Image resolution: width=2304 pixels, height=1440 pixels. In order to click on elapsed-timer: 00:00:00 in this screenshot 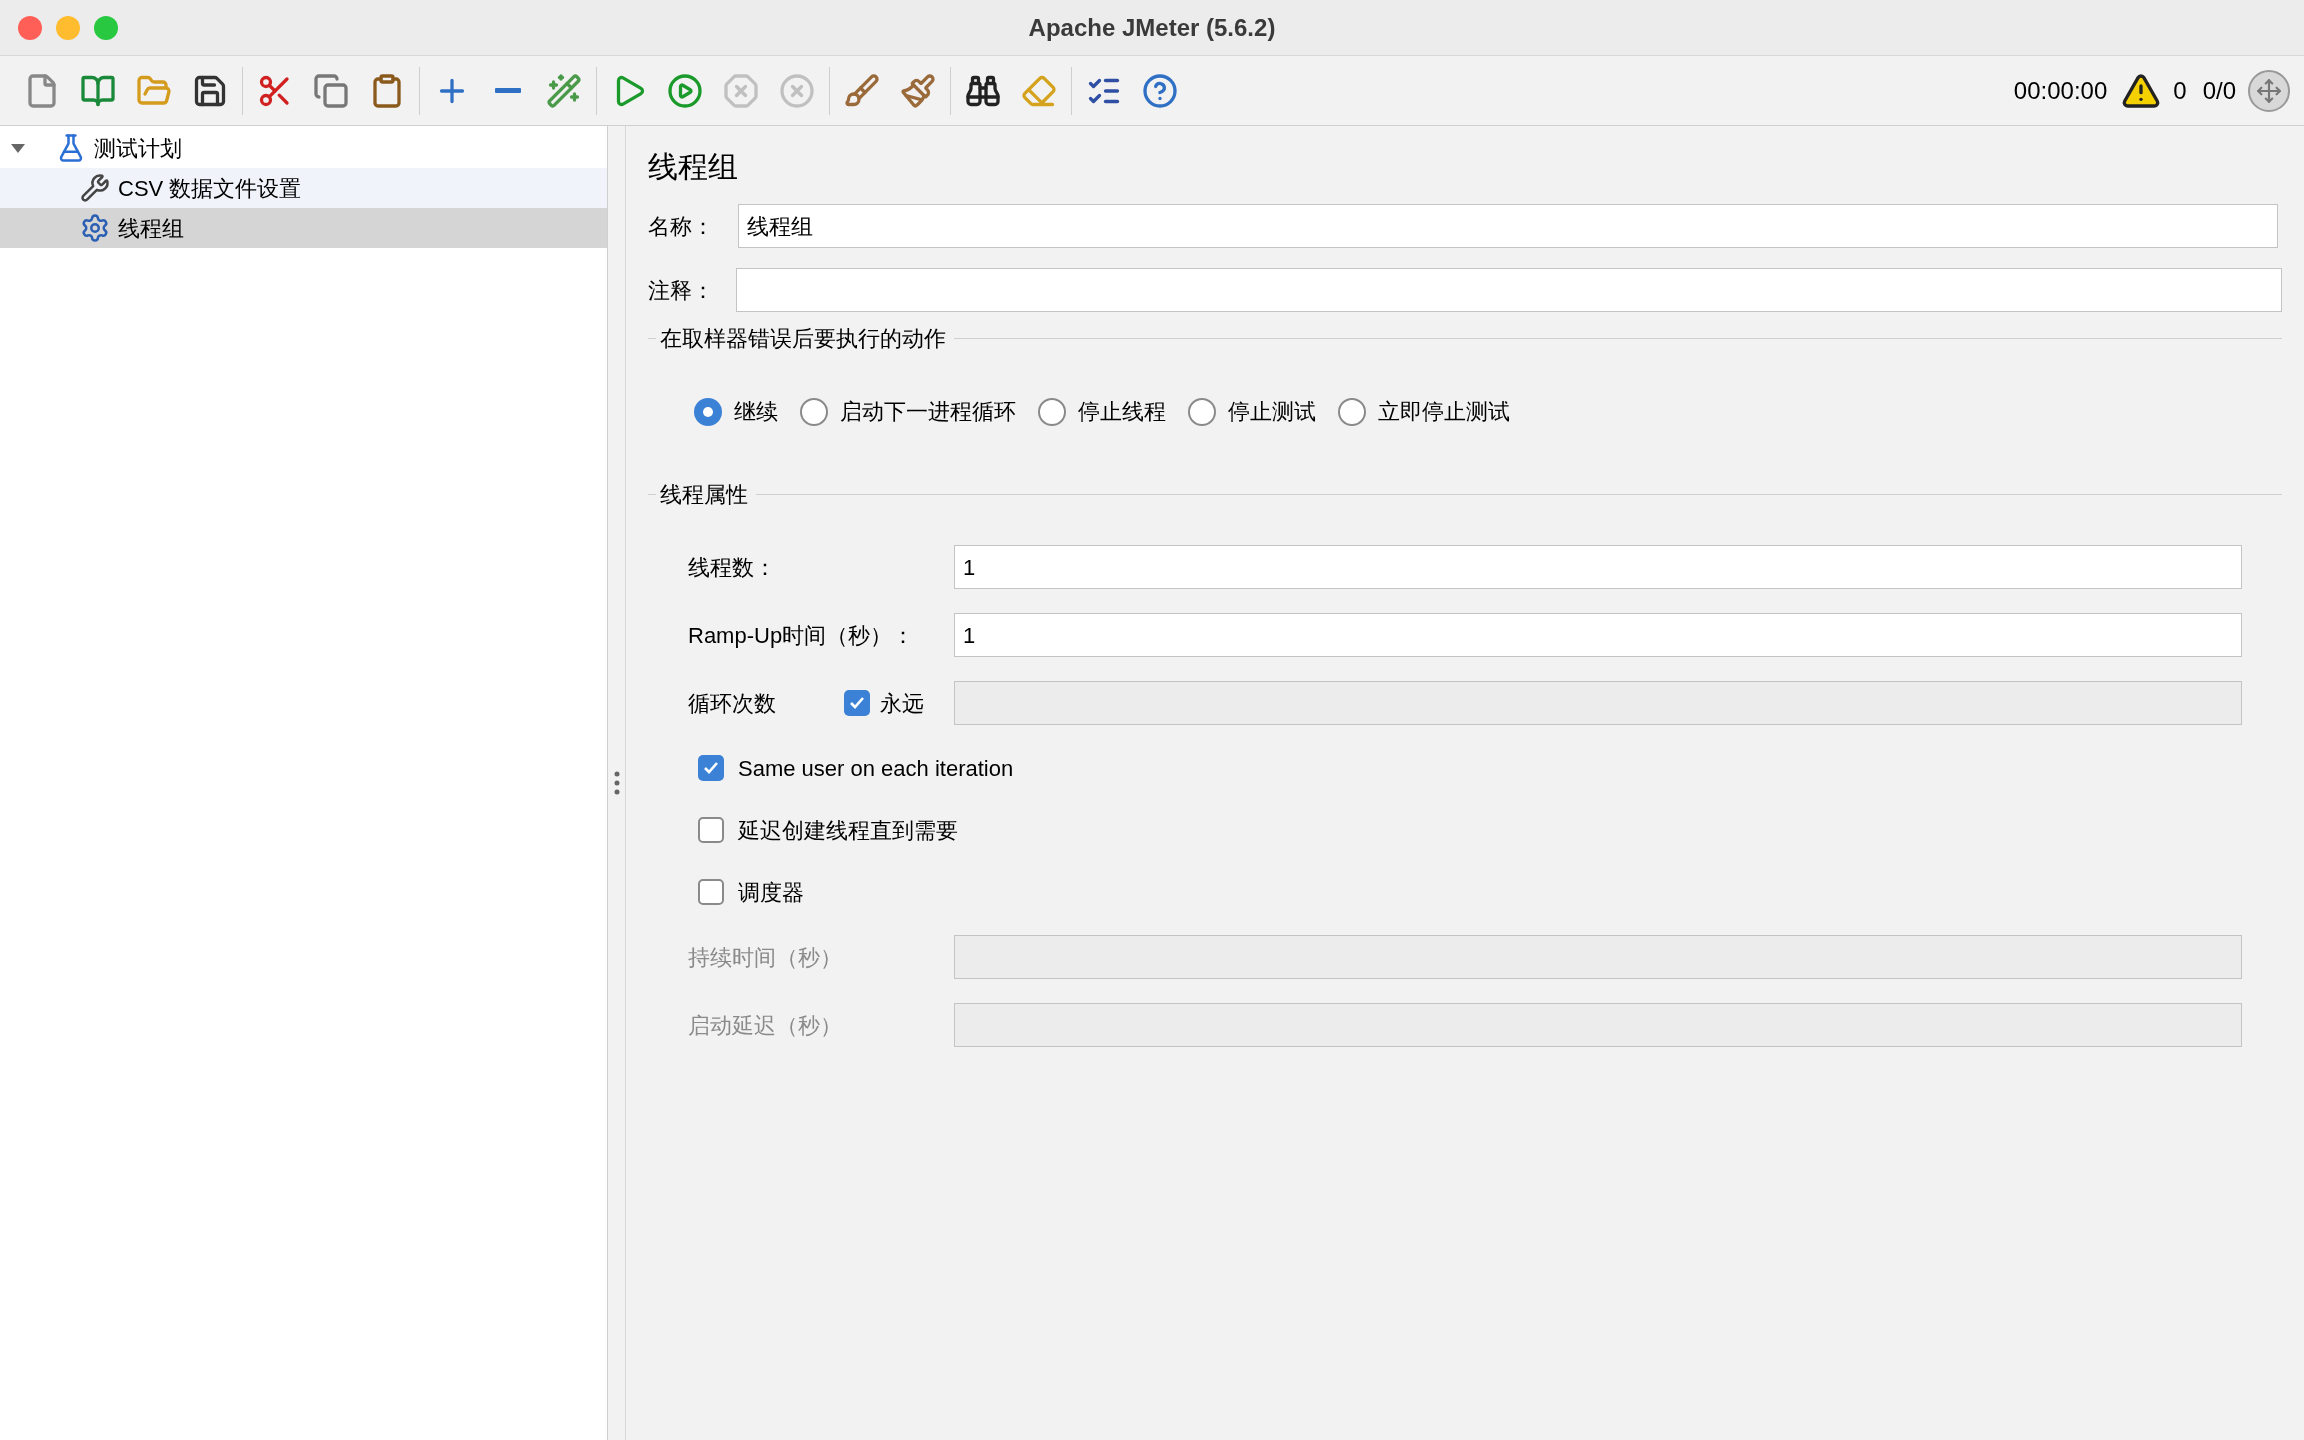, I will do `click(2060, 90)`.